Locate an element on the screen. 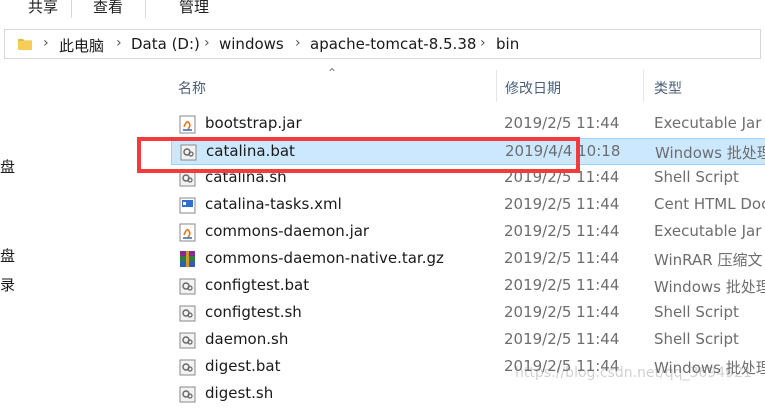 The width and height of the screenshot is (765, 408). watermark: https://blog.csdn.net/qq_3694921 is located at coordinates (633, 373).